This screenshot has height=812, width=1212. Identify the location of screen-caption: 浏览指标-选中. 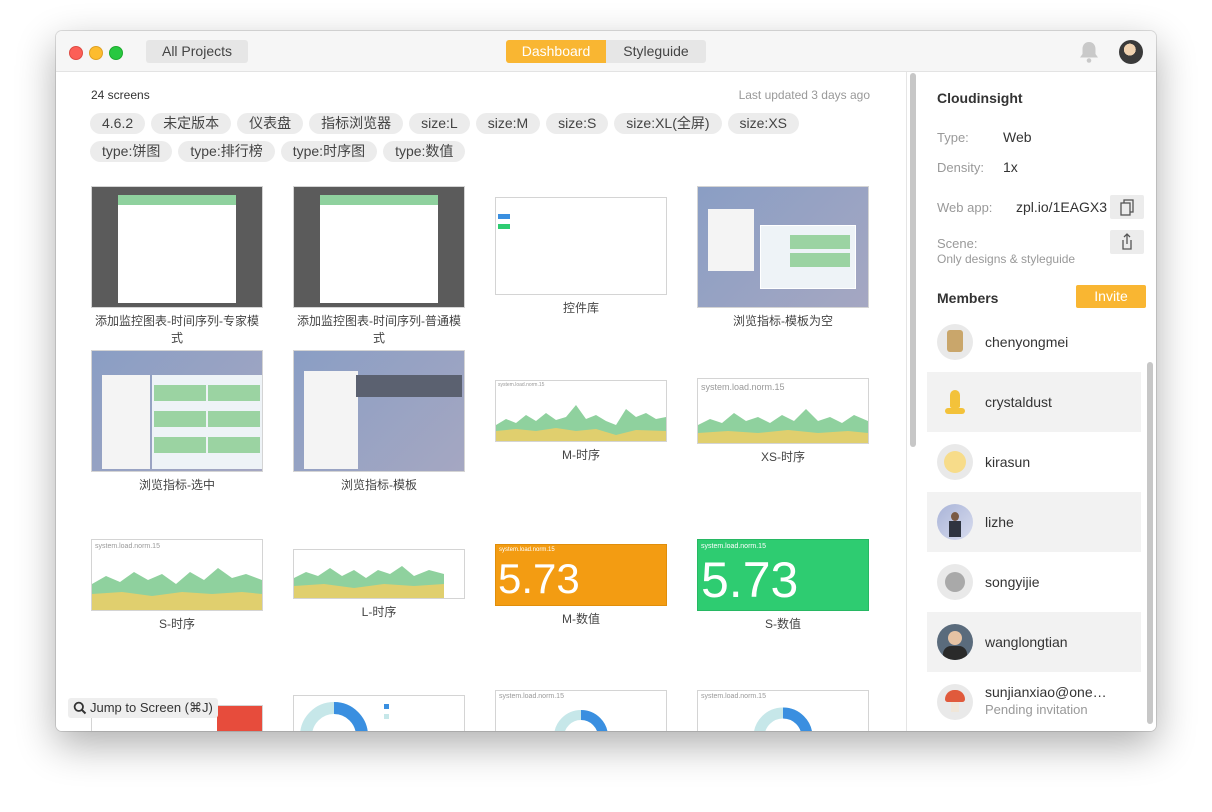
(177, 485).